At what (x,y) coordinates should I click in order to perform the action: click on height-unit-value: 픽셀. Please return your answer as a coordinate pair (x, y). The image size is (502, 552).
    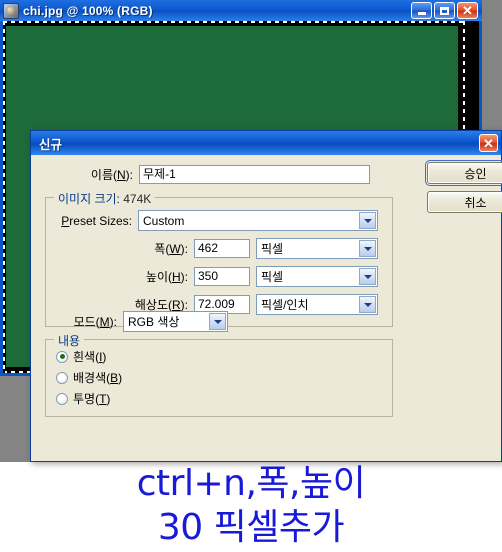
    Looking at the image, I should click on (272, 277).